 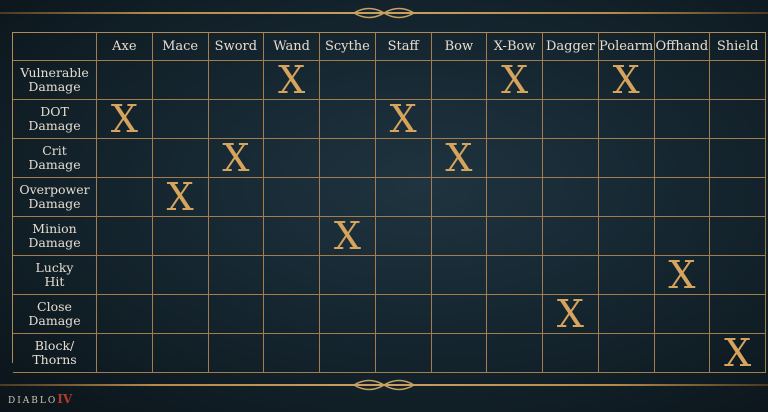 I want to click on row-header: Block/ Thorns, so click(x=55, y=353).